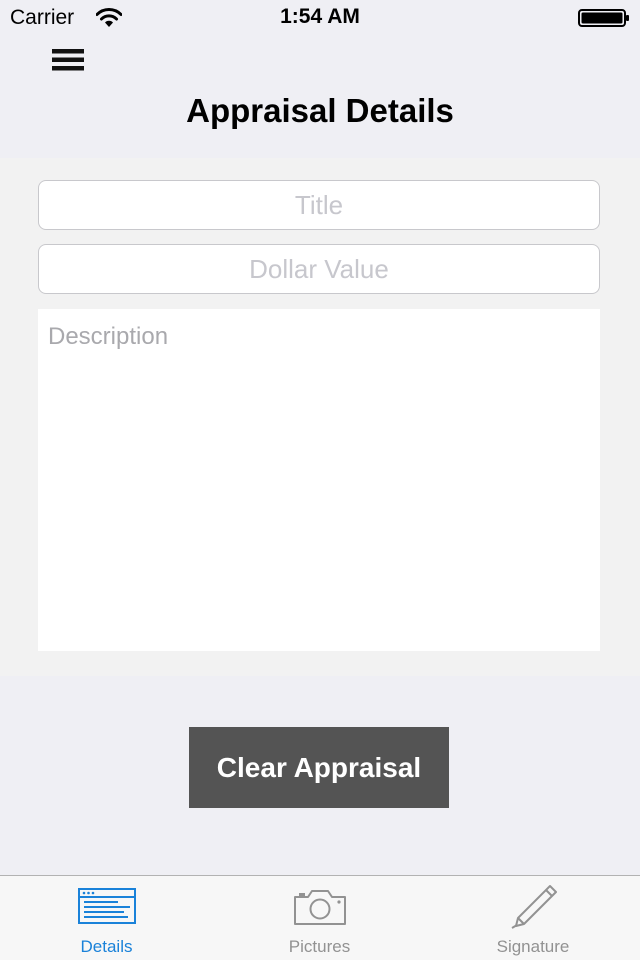 Image resolution: width=640 pixels, height=960 pixels. Describe the element at coordinates (320, 110) in the screenshot. I see `page-title: Appraisal Details` at that location.